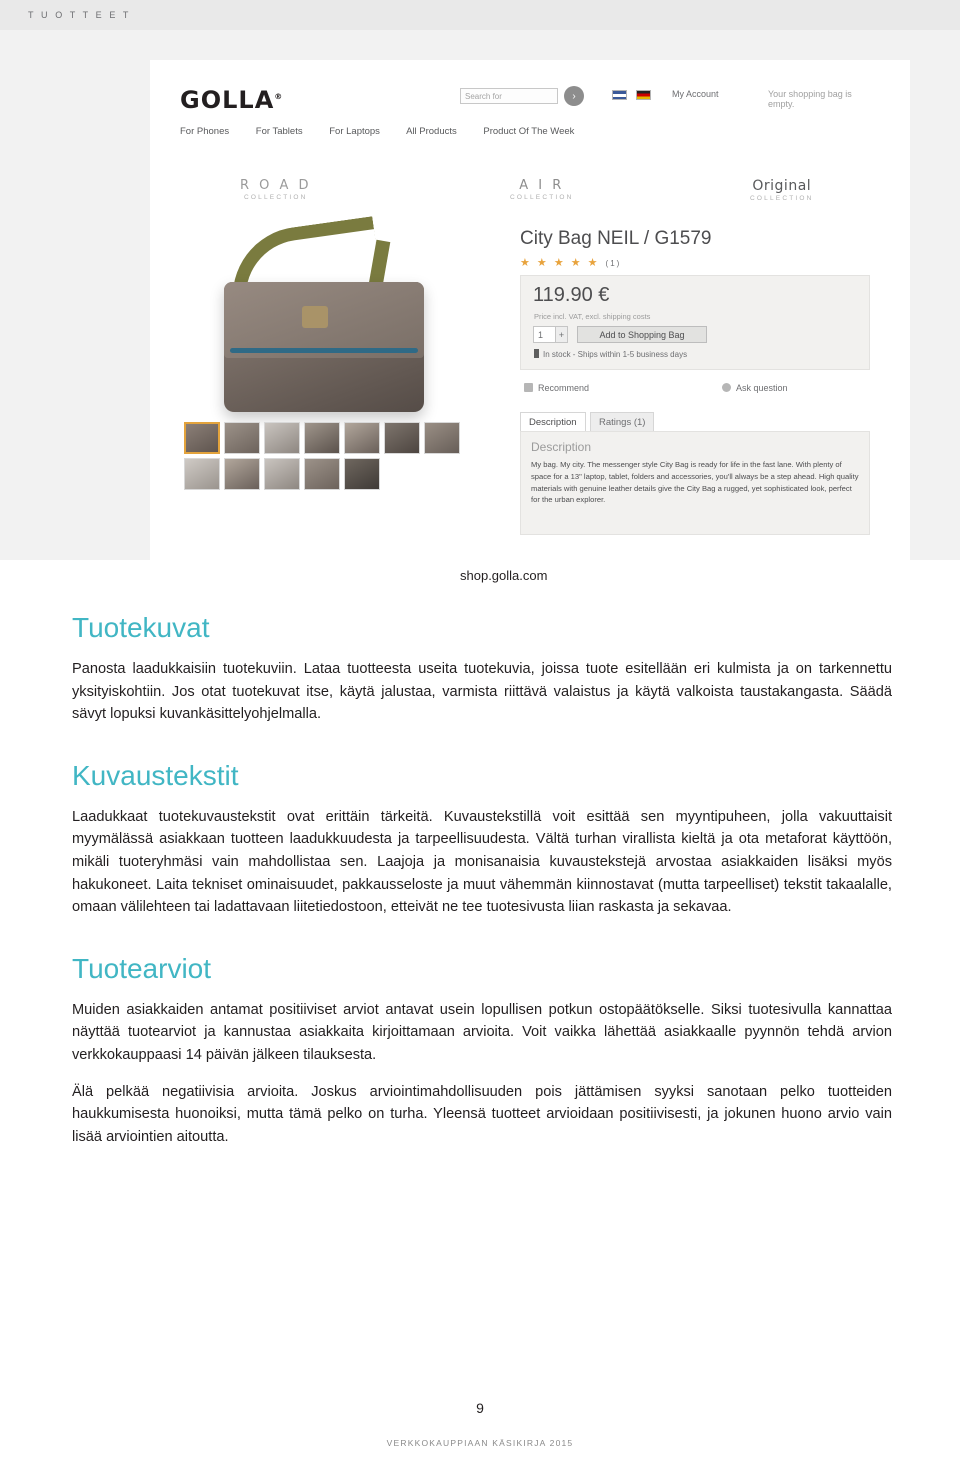 This screenshot has height=1475, width=960. Describe the element at coordinates (564, 388) in the screenshot. I see `recommend-label: Recommend` at that location.